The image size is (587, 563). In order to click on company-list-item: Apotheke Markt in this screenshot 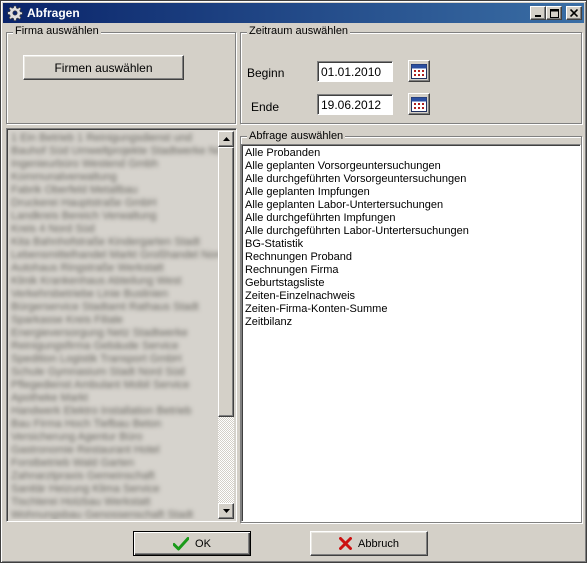, I will do `click(114, 398)`.